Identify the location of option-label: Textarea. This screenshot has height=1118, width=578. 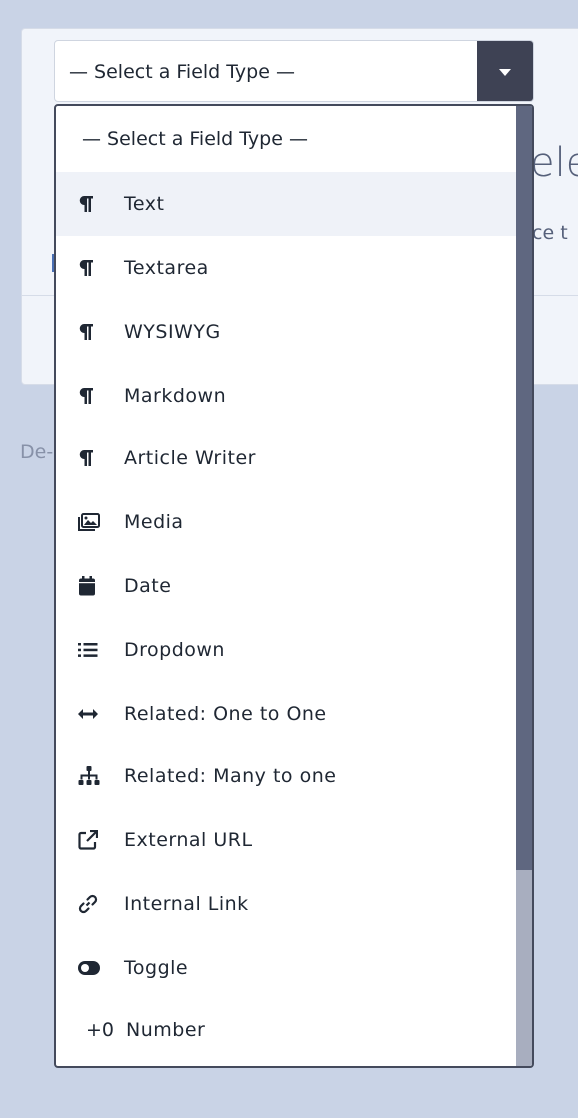
(166, 268).